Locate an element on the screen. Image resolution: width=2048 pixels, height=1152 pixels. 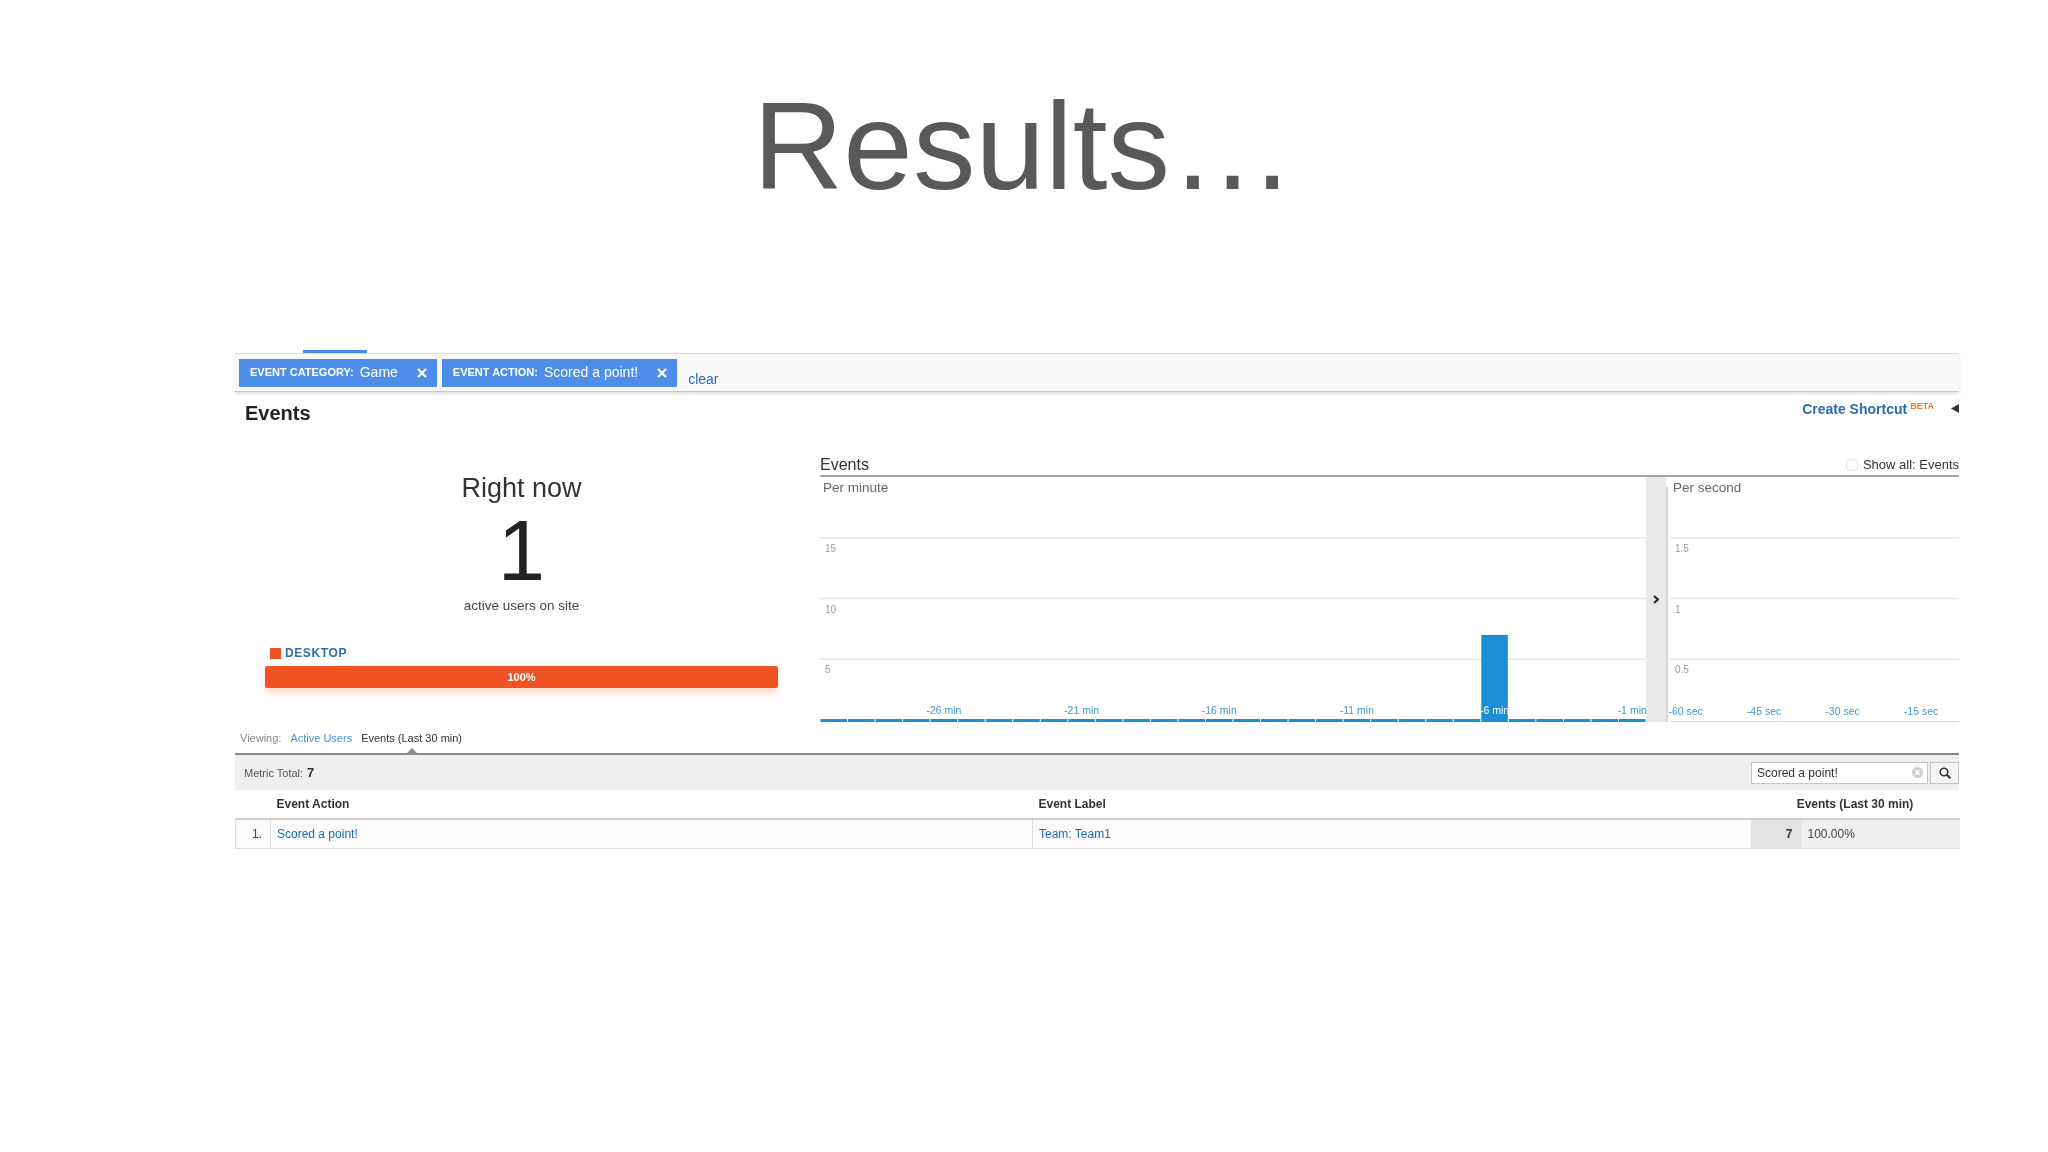
filter-value: Scored a point! is located at coordinates (591, 372).